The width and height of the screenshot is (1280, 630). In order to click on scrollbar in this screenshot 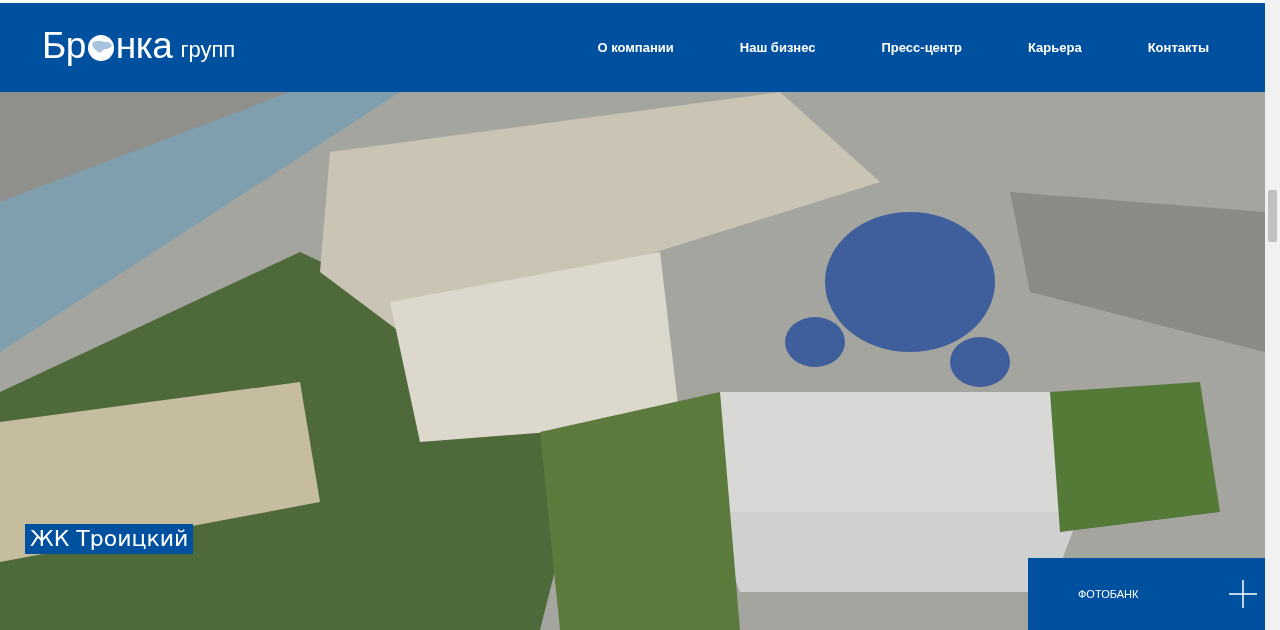, I will do `click(1272, 315)`.